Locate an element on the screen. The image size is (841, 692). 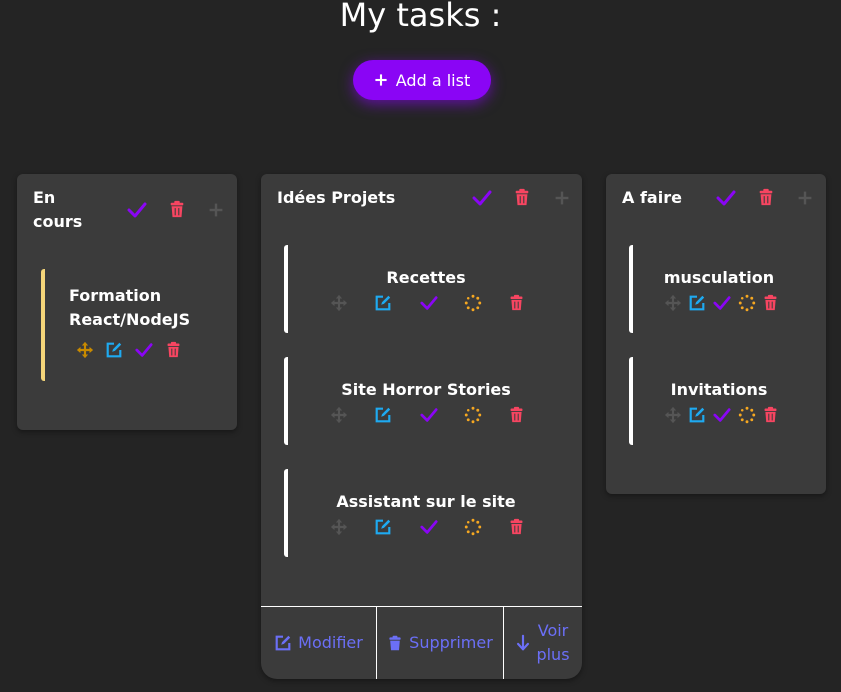
task-card: Site Horror Stories is located at coordinates (426, 401).